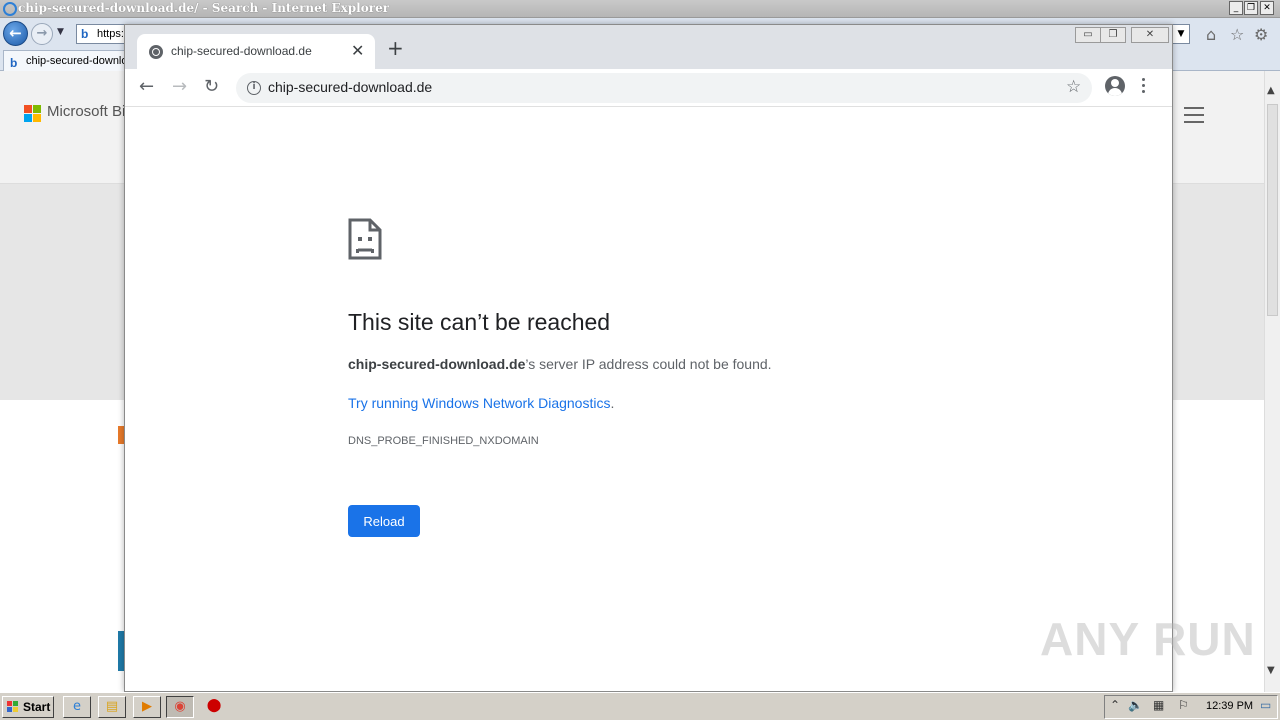  What do you see at coordinates (350, 87) in the screenshot?
I see `omnibox-url: chip-secured-download.de` at bounding box center [350, 87].